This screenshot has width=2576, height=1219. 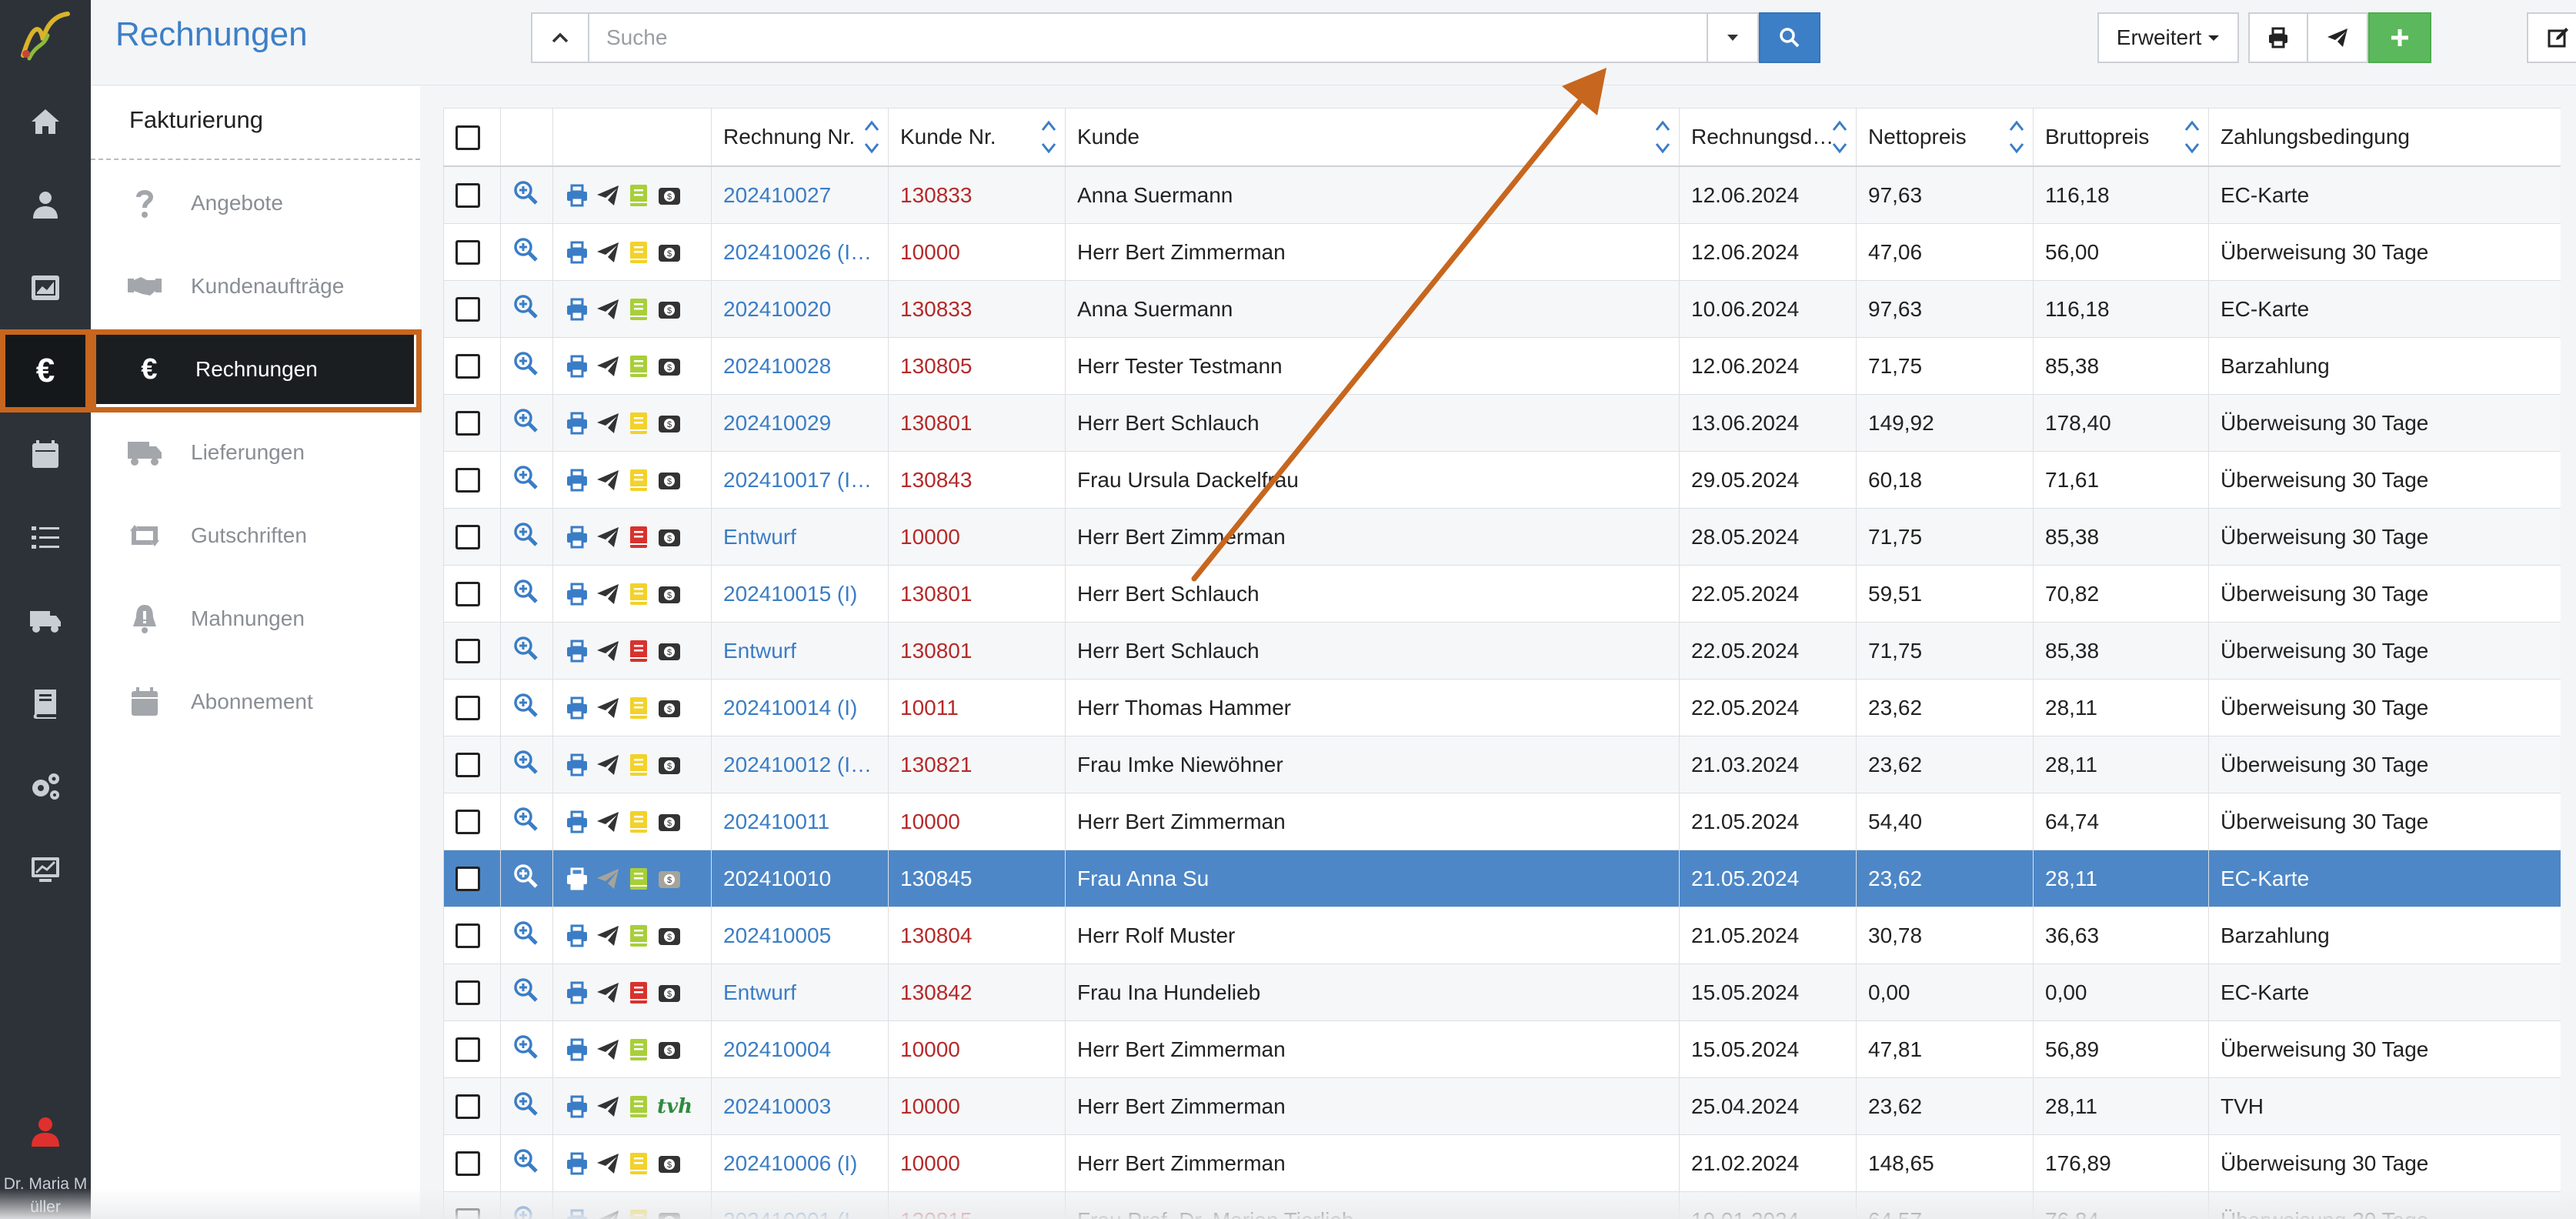 I want to click on header-zahlungsbedingung: Zahlungsbedingung, so click(x=2385, y=137).